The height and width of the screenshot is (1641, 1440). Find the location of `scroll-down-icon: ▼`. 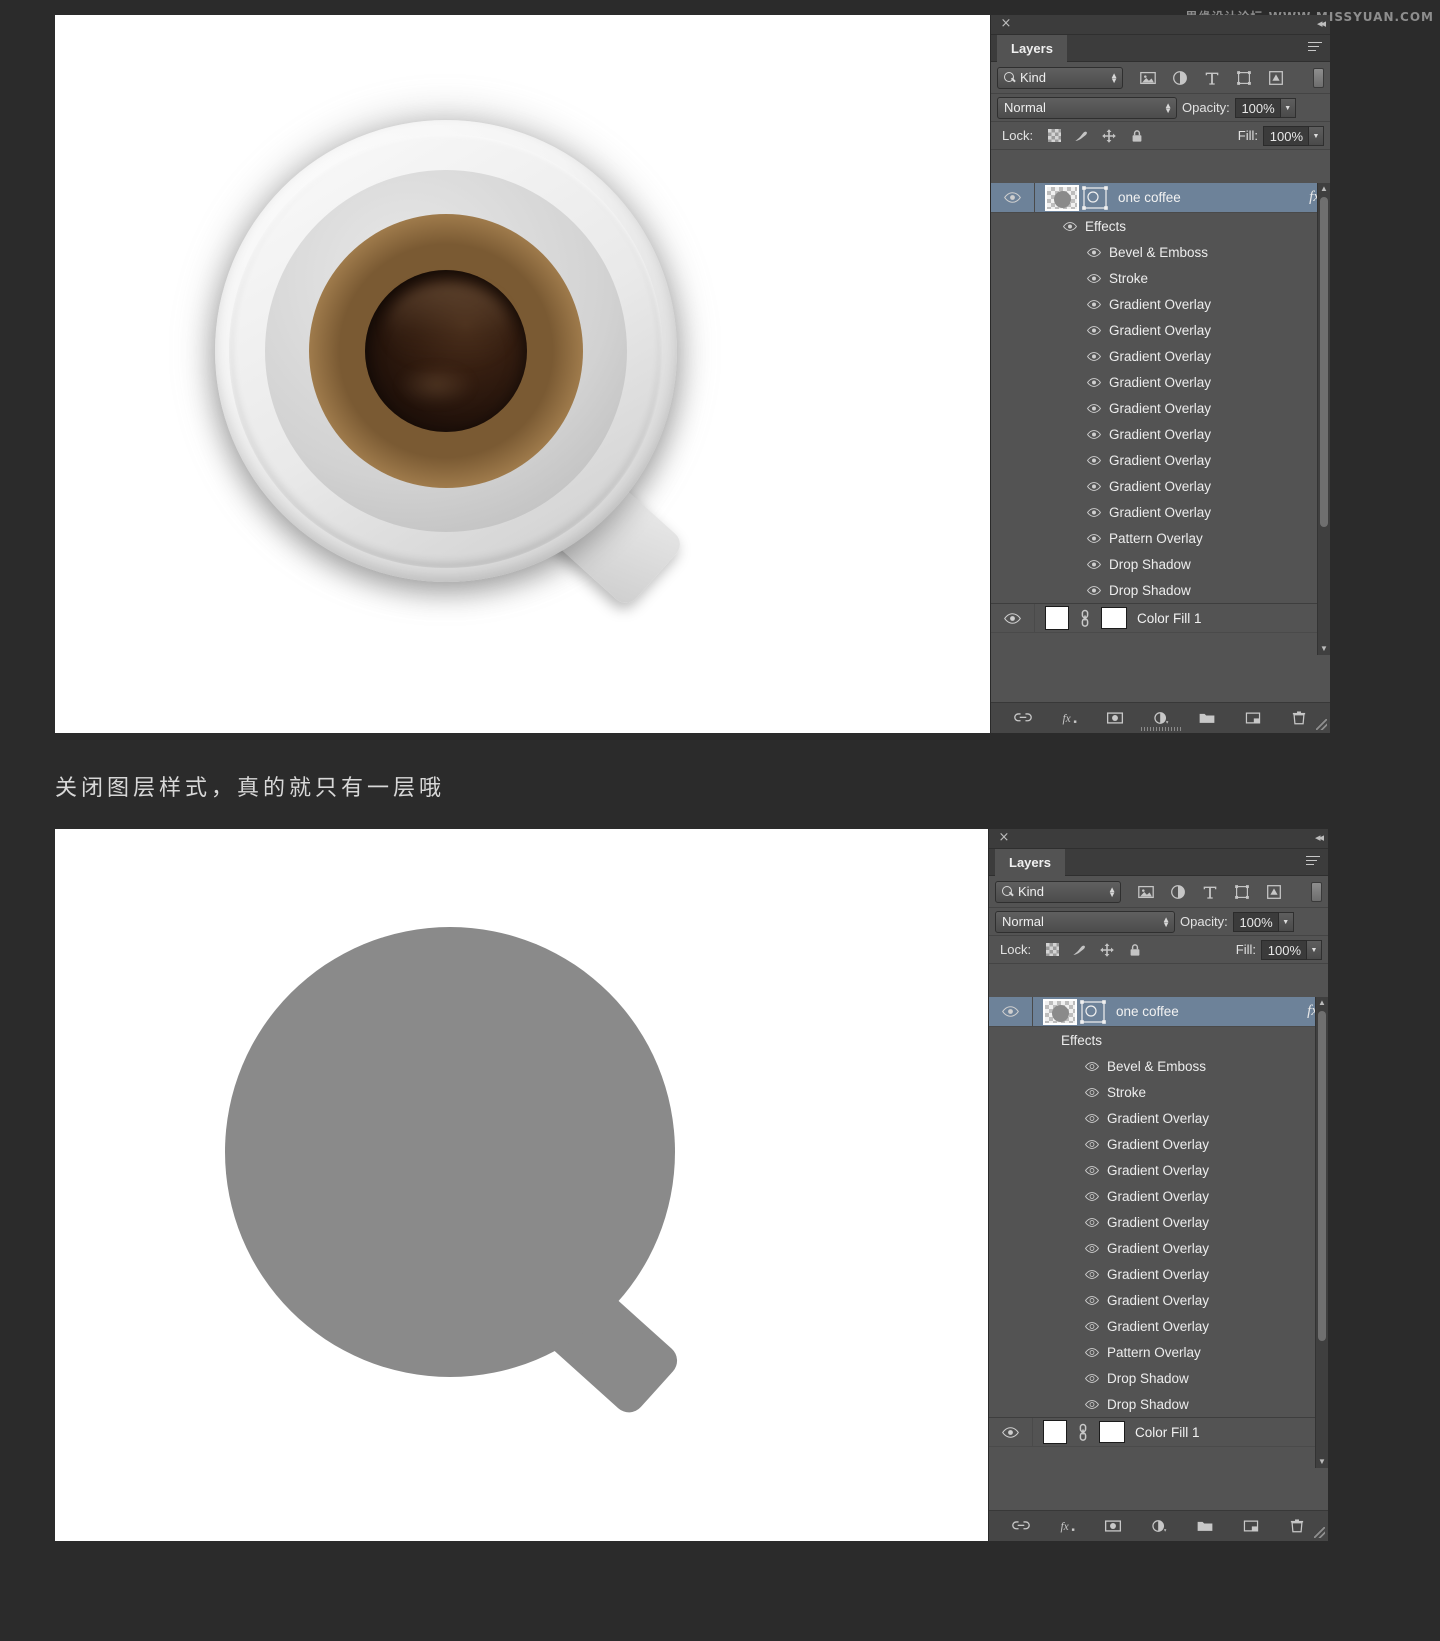

scroll-down-icon: ▼ is located at coordinates (1322, 1462).